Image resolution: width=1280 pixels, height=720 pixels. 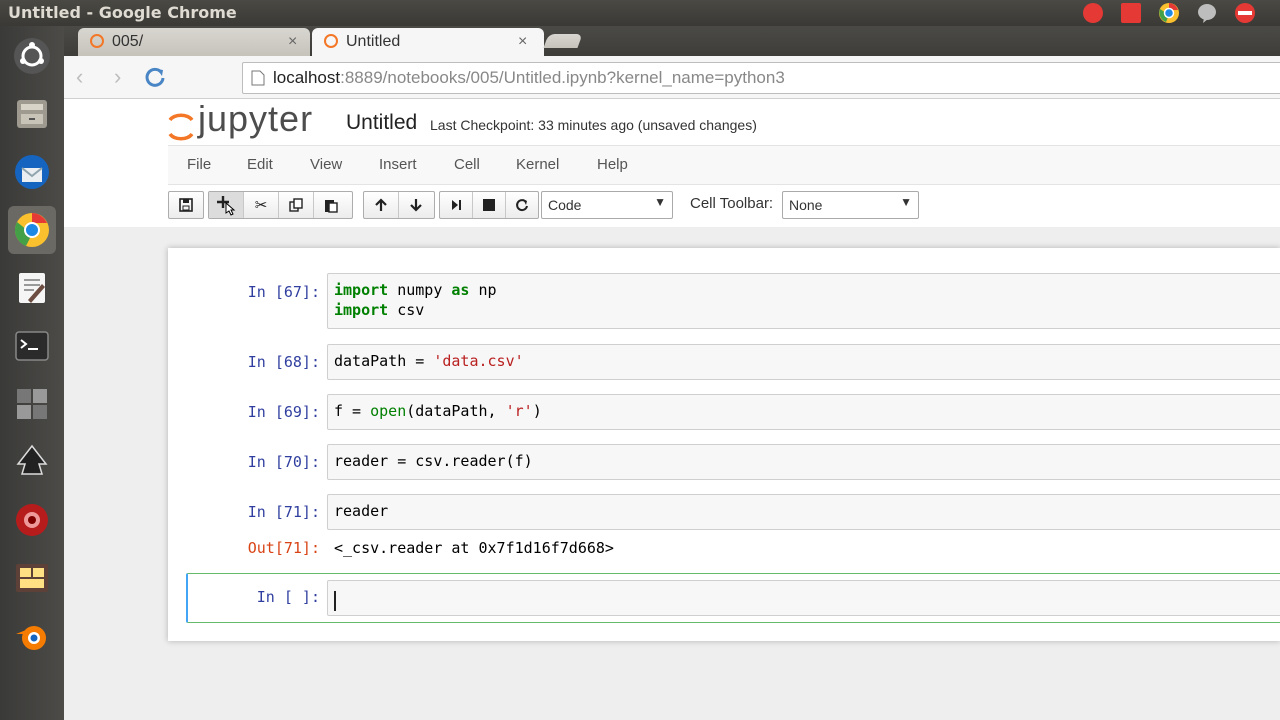 I want to click on copy-icon, so click(x=296, y=205).